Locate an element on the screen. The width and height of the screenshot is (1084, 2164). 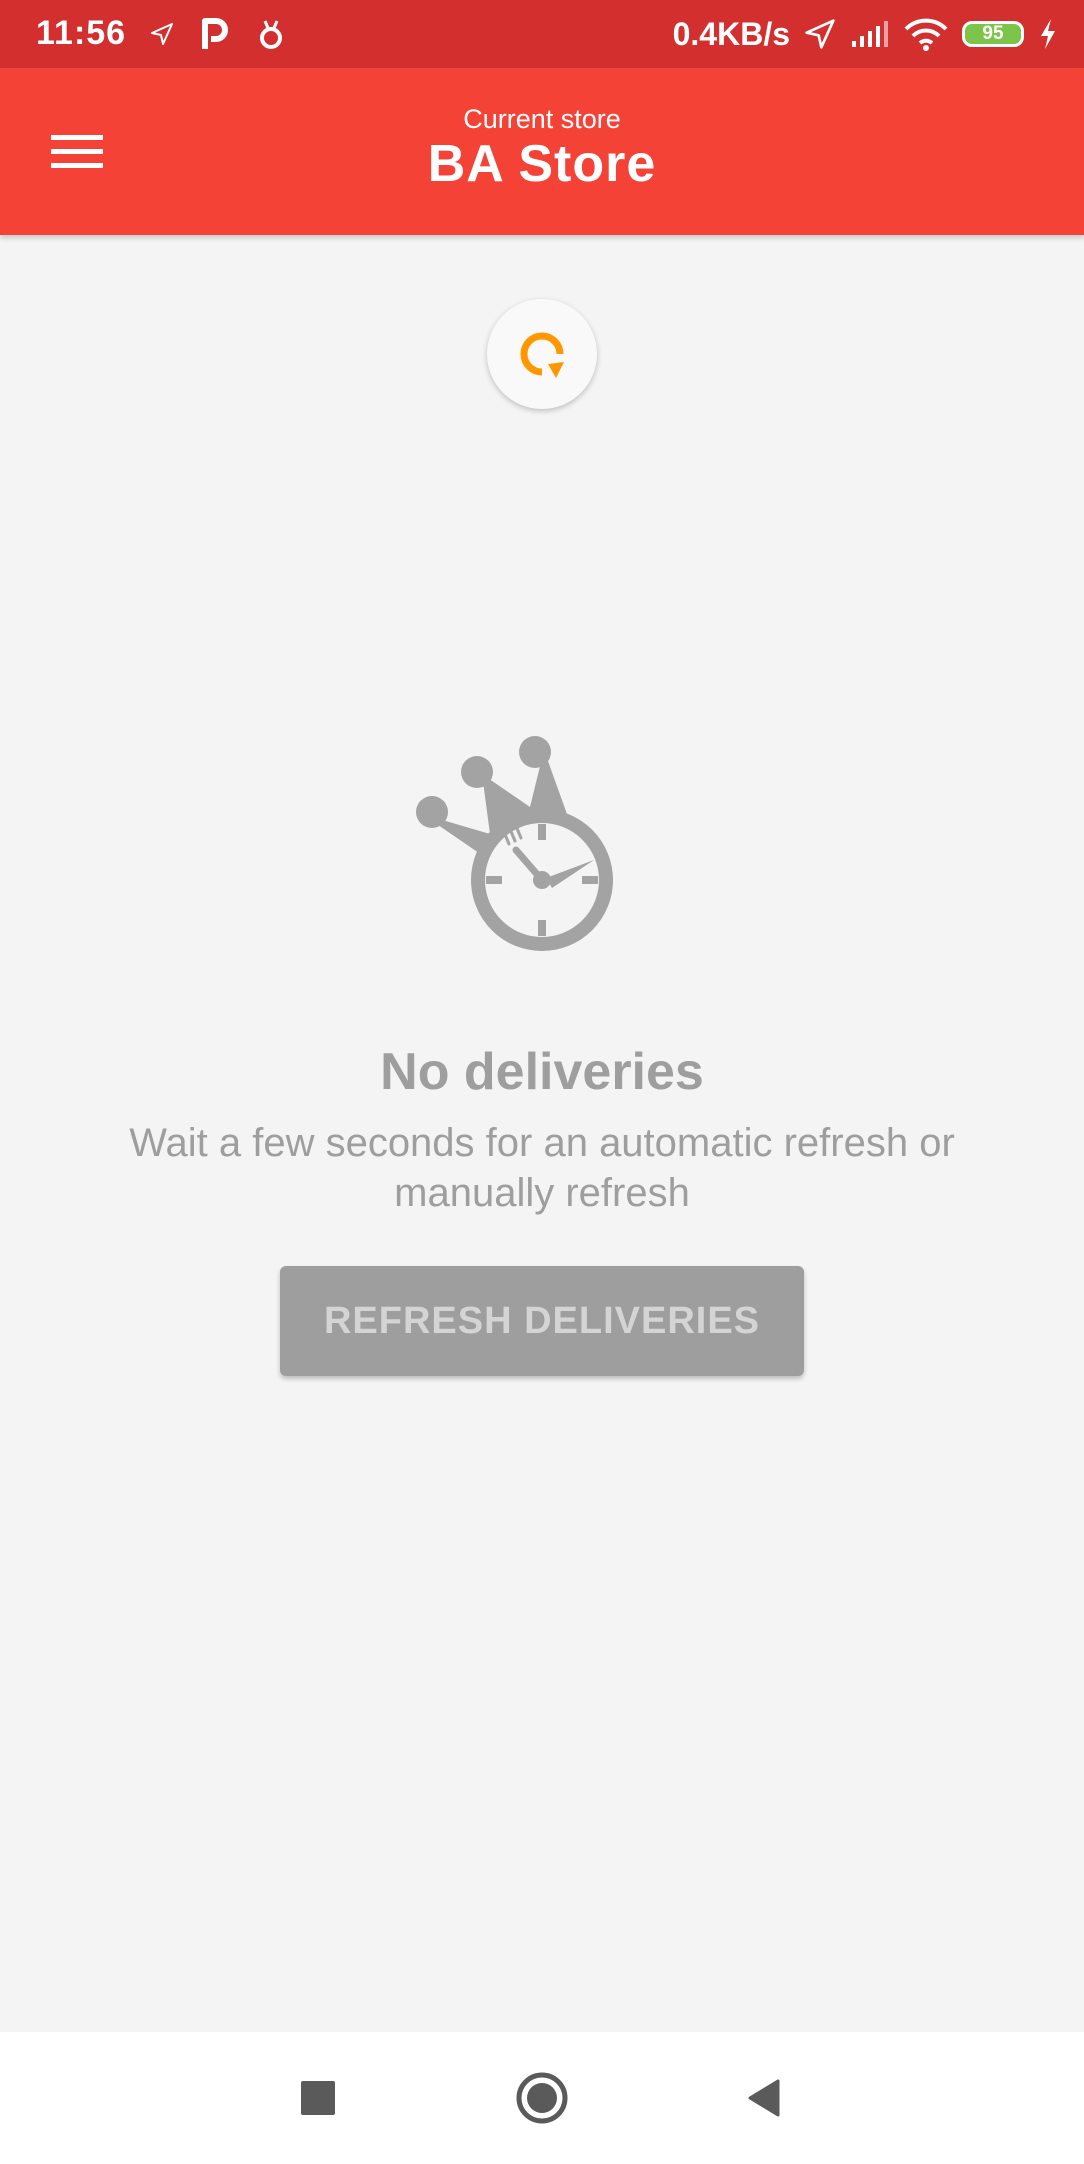
store-title: BA Store is located at coordinates (542, 164).